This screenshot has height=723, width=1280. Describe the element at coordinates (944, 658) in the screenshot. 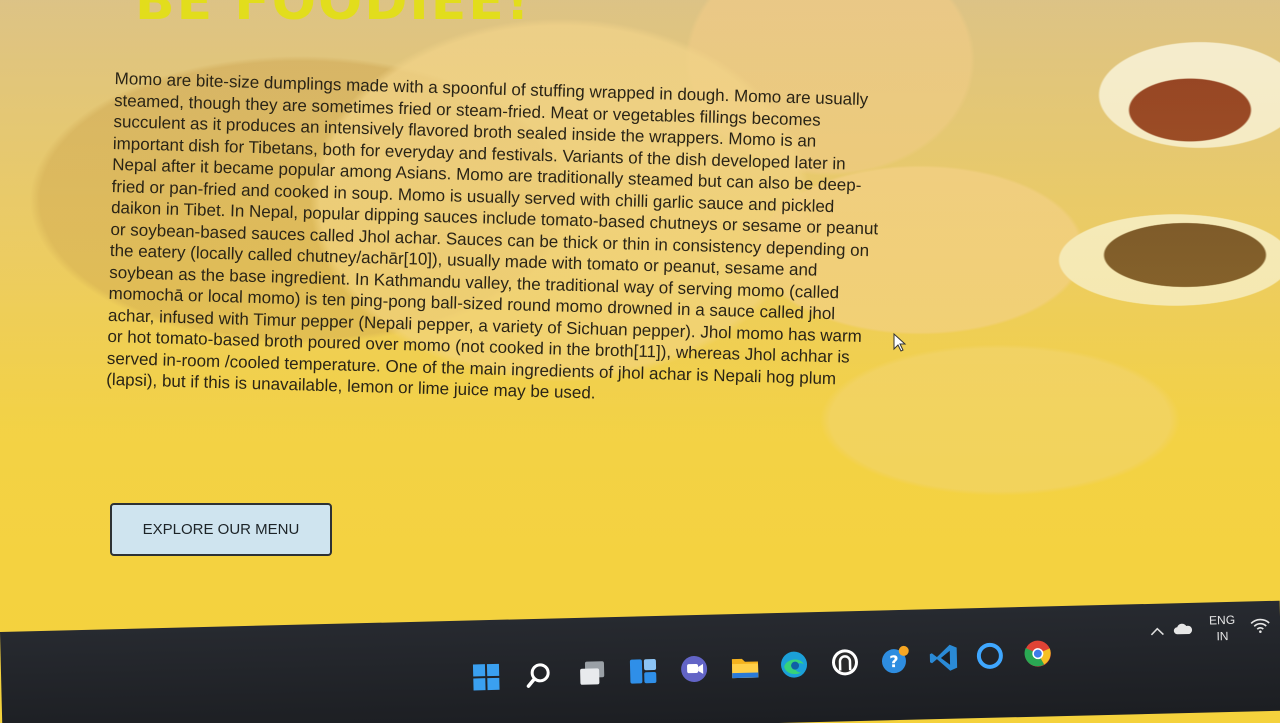

I see `vscode-icon` at that location.